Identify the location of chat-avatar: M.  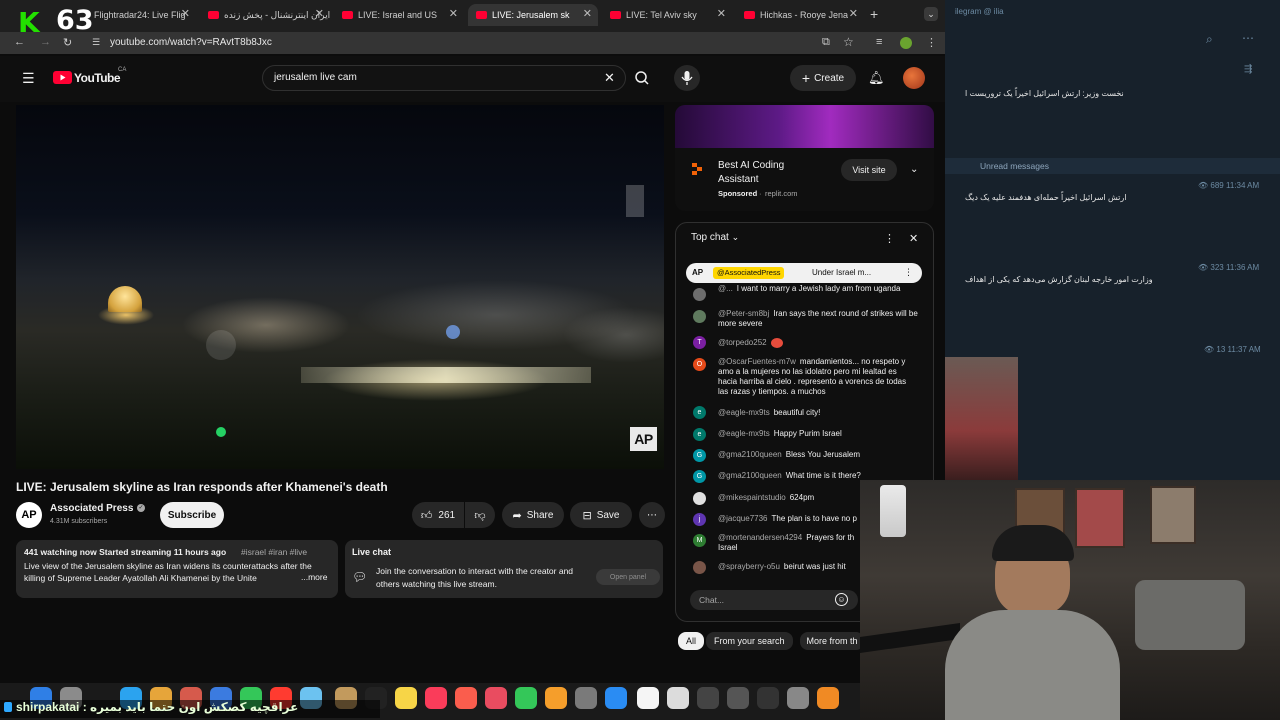
(699, 540).